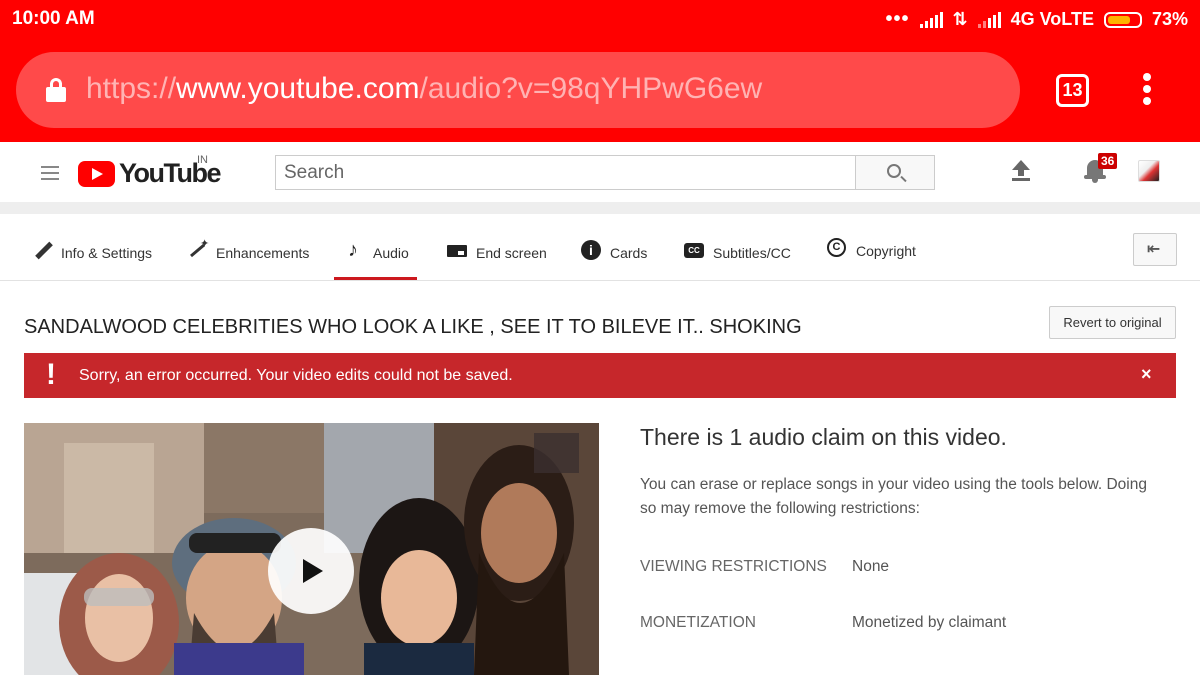  I want to click on tab-cards: i Cards, so click(614, 260).